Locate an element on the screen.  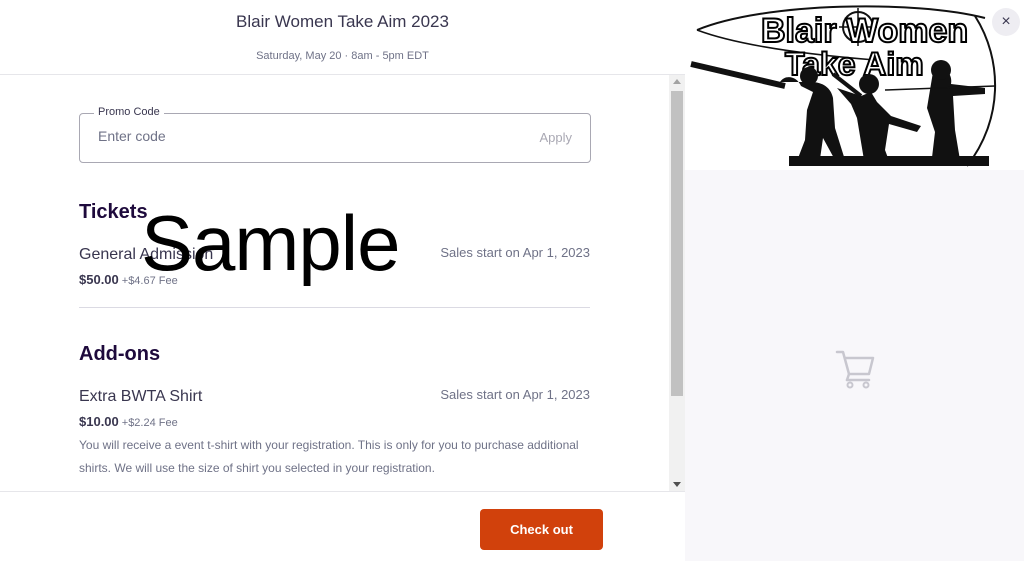
close-button: × is located at coordinates (1006, 22).